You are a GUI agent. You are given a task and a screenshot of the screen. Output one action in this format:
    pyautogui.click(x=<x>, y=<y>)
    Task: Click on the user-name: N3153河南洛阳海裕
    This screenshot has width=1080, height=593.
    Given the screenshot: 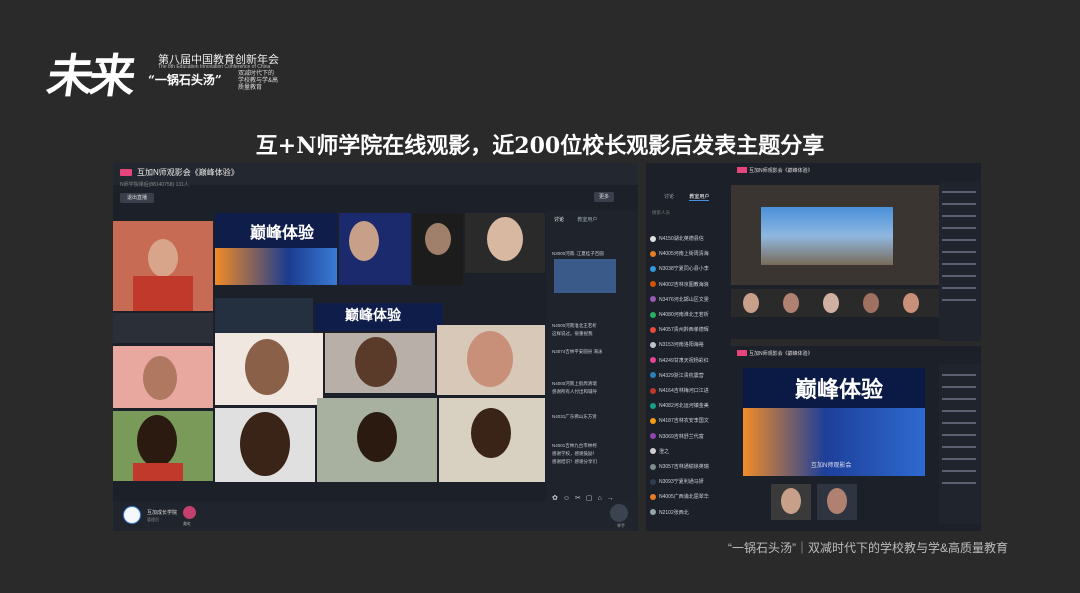 What is the action you would take?
    pyautogui.click(x=681, y=345)
    